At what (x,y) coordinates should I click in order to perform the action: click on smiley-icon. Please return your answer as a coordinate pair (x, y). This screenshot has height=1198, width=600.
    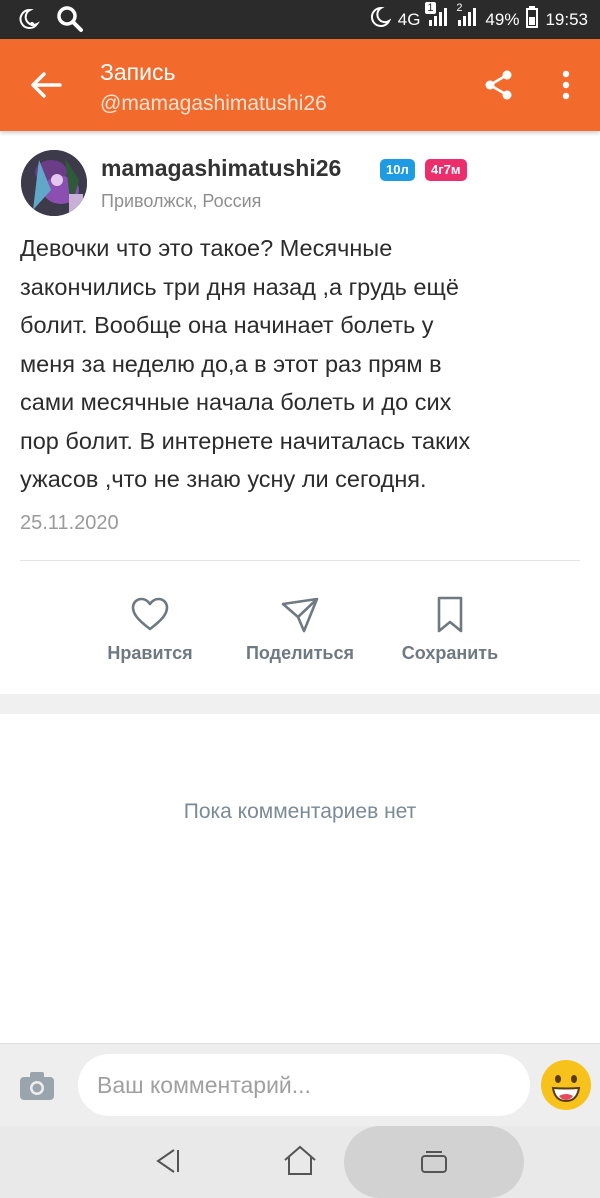
    Looking at the image, I should click on (566, 1085).